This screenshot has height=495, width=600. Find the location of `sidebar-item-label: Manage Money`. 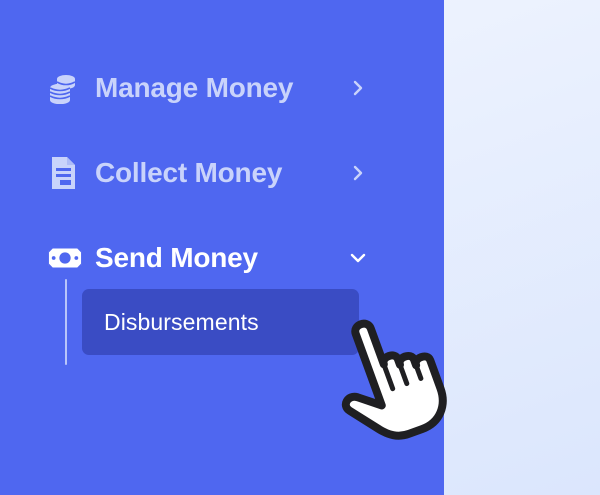

sidebar-item-label: Manage Money is located at coordinates (194, 87).